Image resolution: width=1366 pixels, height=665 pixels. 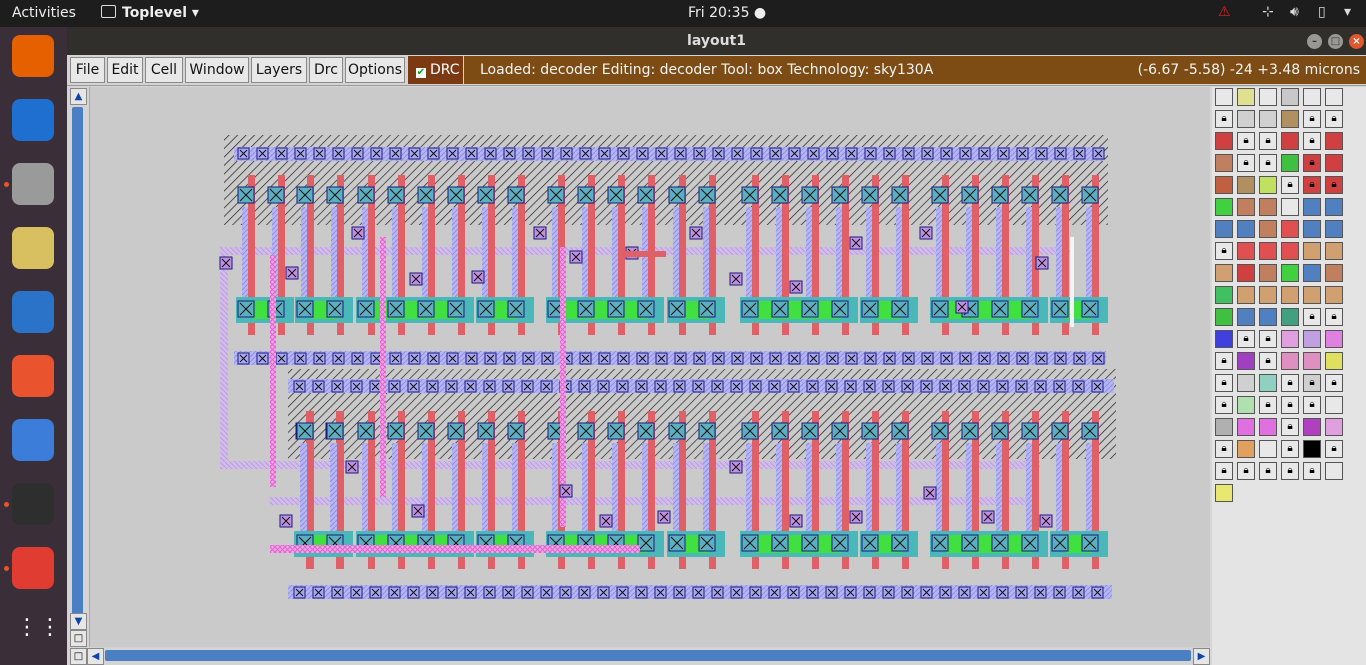 I want to click on window-titlebar: layout1 – □ ×, so click(x=716, y=41).